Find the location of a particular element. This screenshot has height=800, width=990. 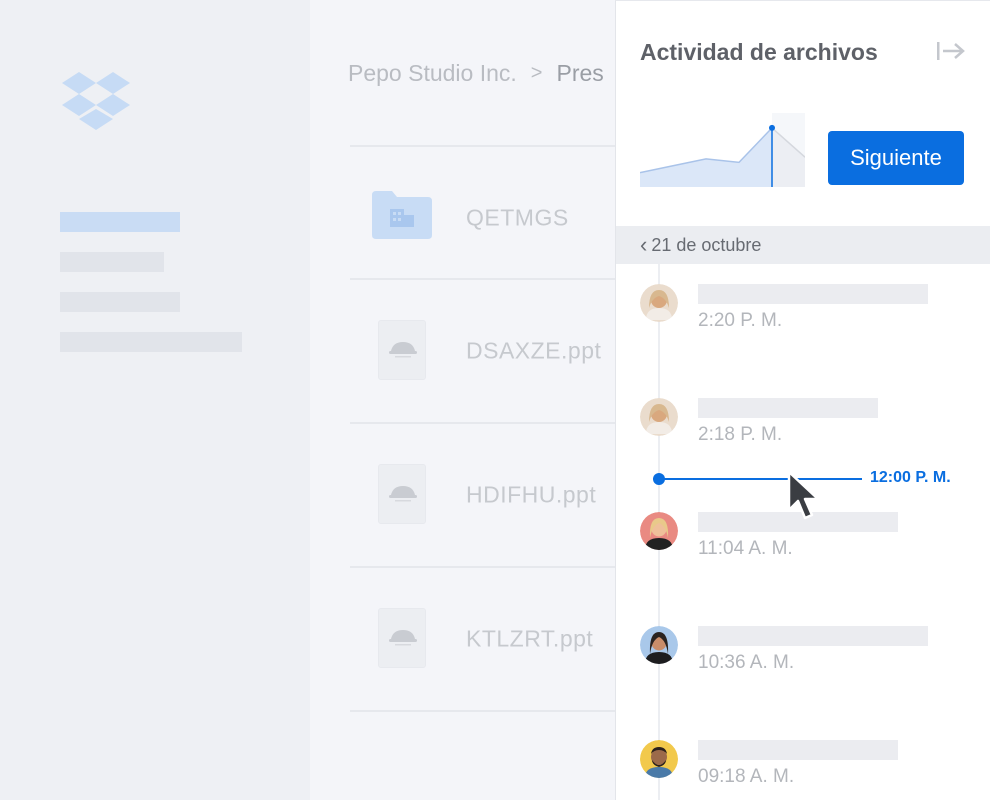

file-name: KTLZRT.ppt is located at coordinates (530, 638).